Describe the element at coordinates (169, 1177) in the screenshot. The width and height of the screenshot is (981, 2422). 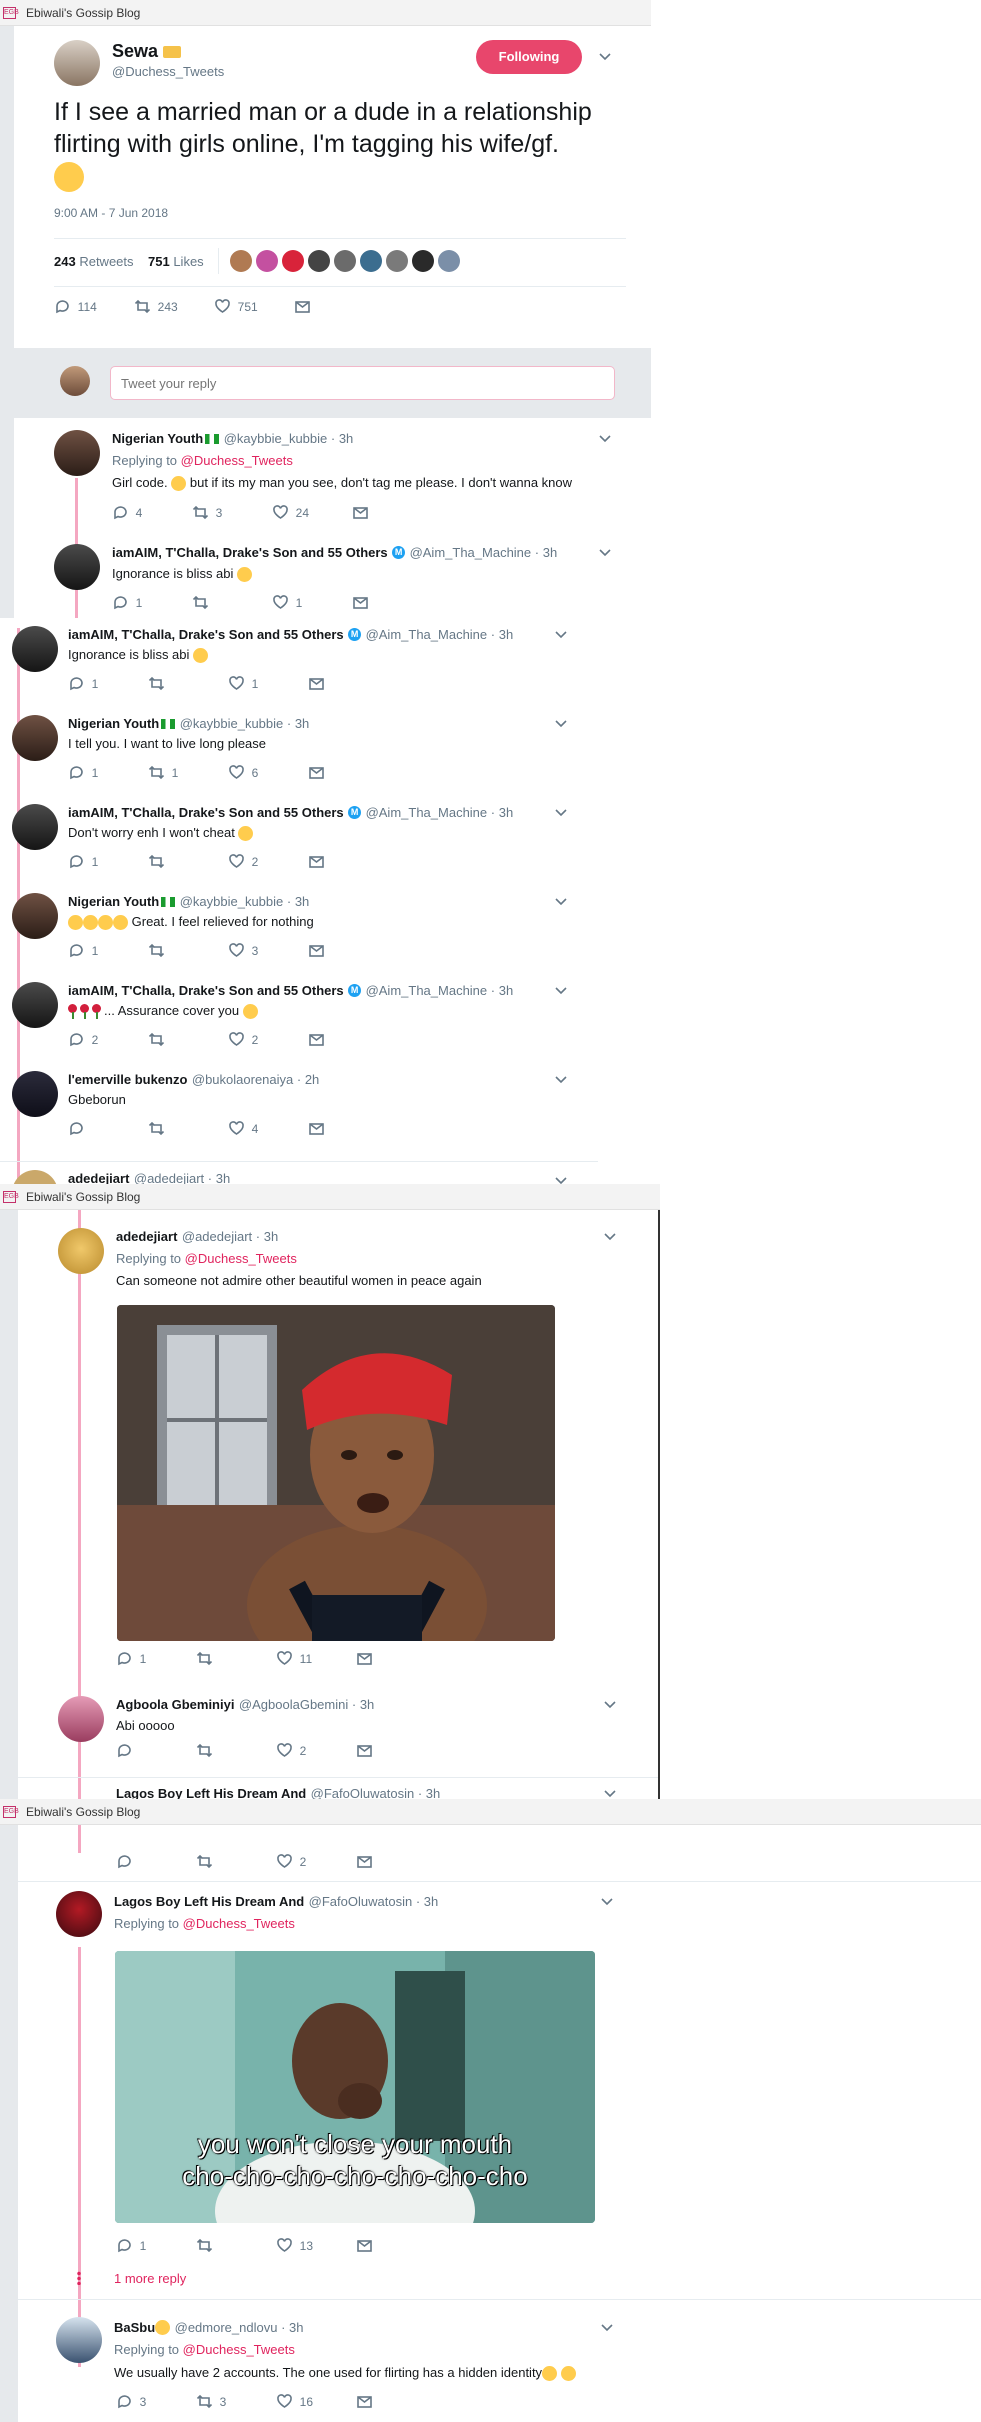
I see `author-handle: @adedejiart` at that location.